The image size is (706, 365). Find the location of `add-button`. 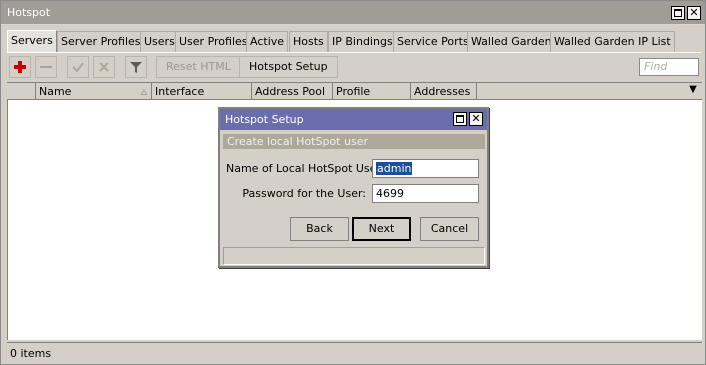

add-button is located at coordinates (20, 67).